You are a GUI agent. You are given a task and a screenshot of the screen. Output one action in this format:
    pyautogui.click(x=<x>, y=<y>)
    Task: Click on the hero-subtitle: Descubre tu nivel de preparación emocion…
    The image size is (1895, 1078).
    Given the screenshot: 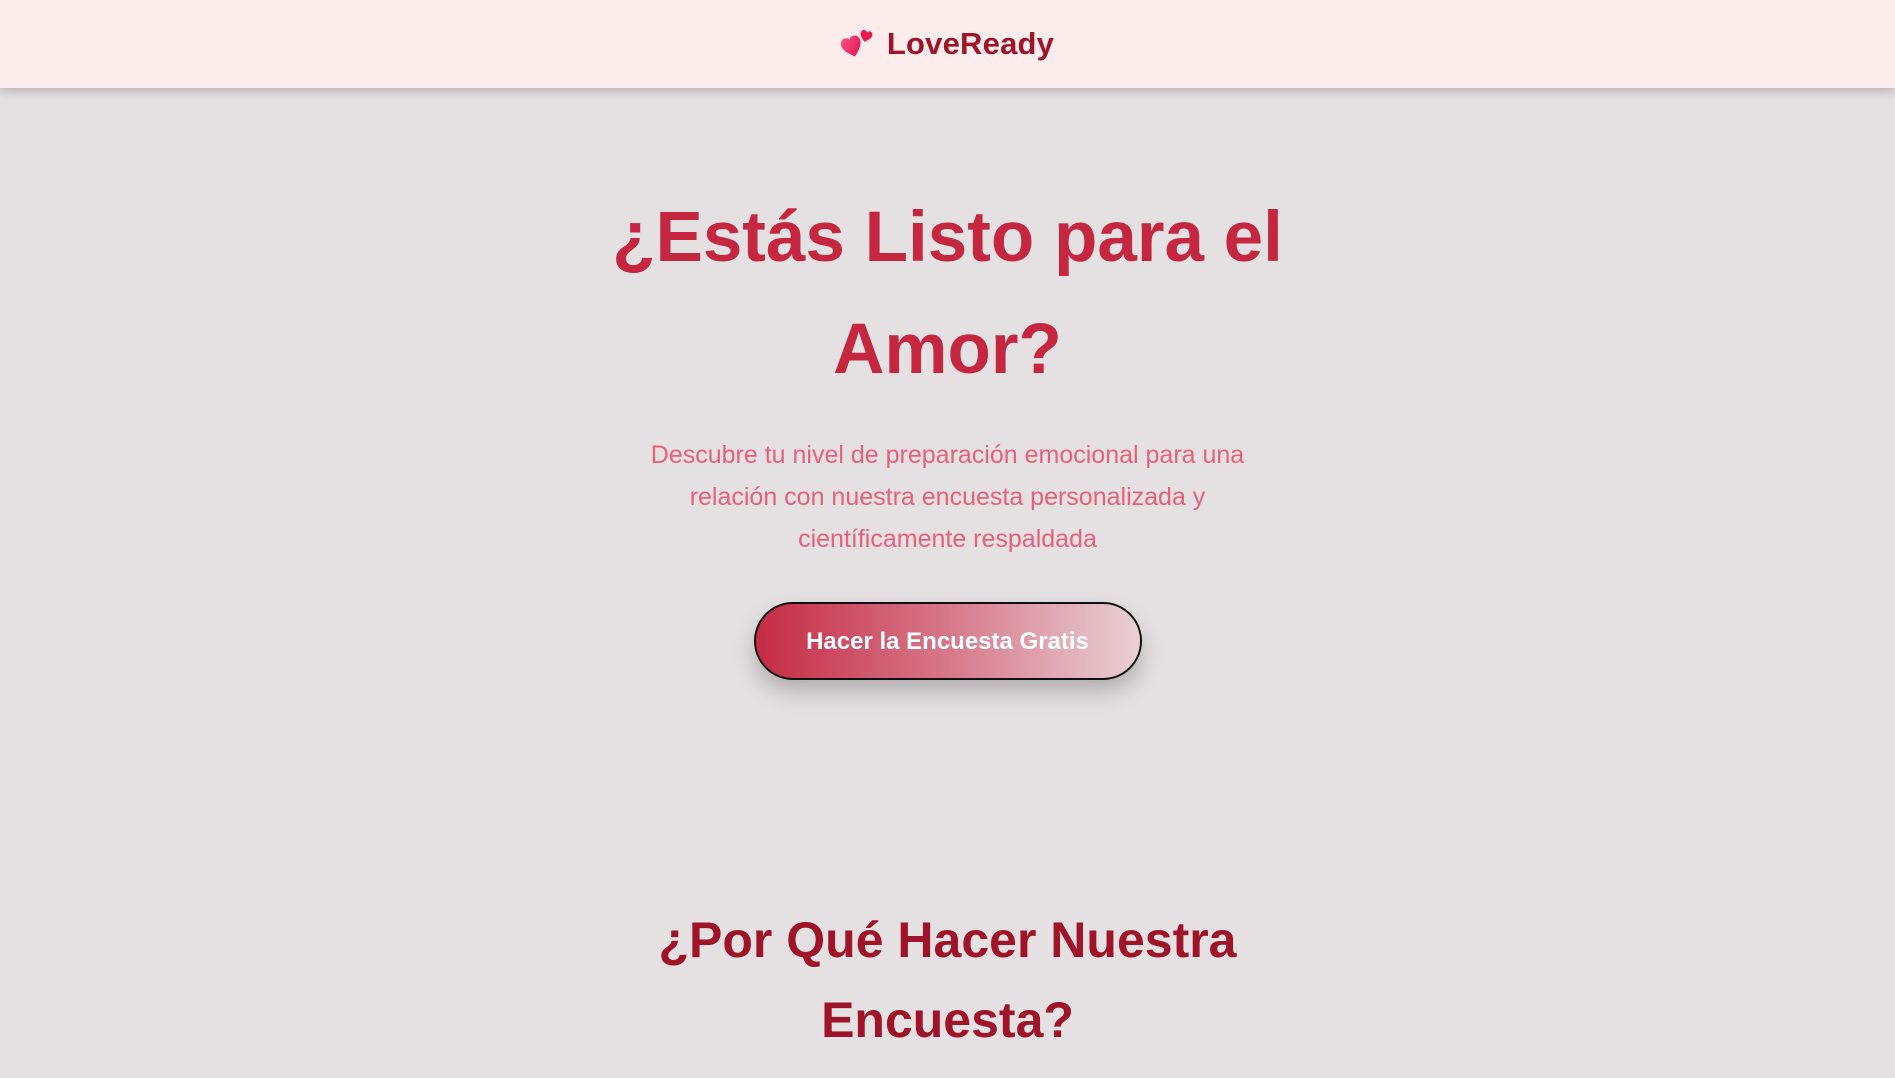 What is the action you would take?
    pyautogui.click(x=947, y=497)
    